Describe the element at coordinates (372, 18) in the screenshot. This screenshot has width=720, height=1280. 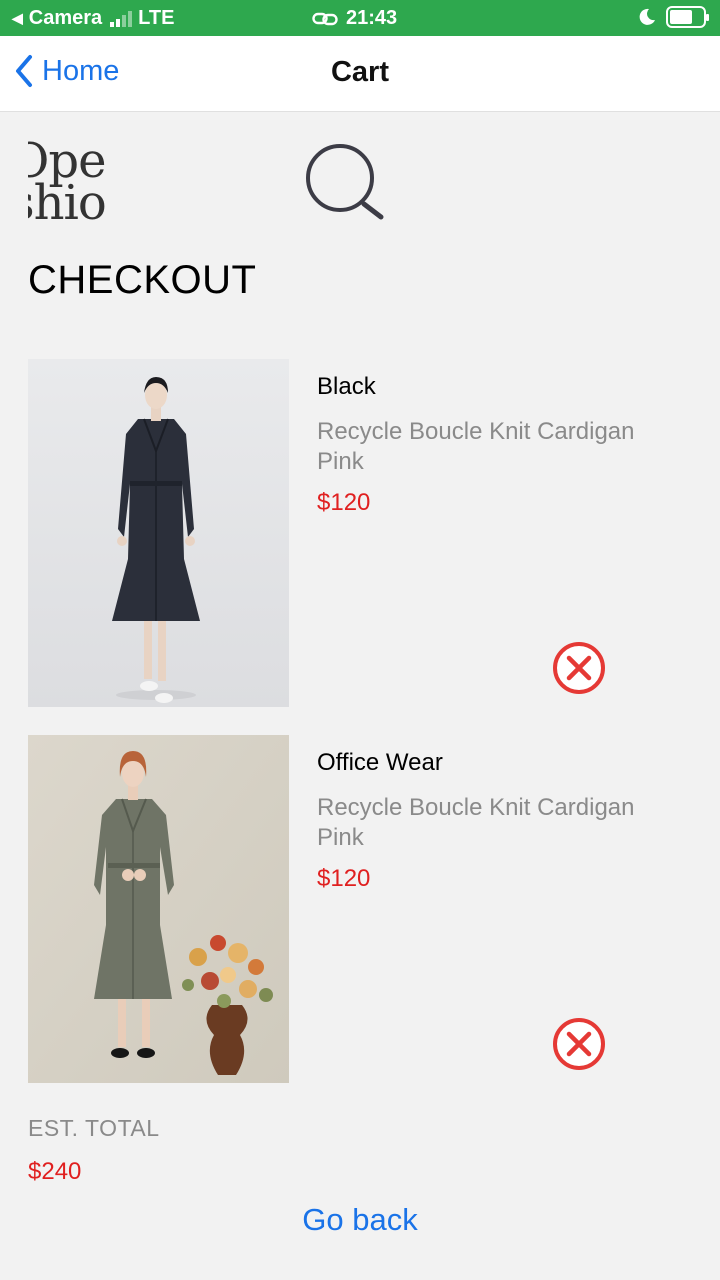
I see `status-time: 21:43` at that location.